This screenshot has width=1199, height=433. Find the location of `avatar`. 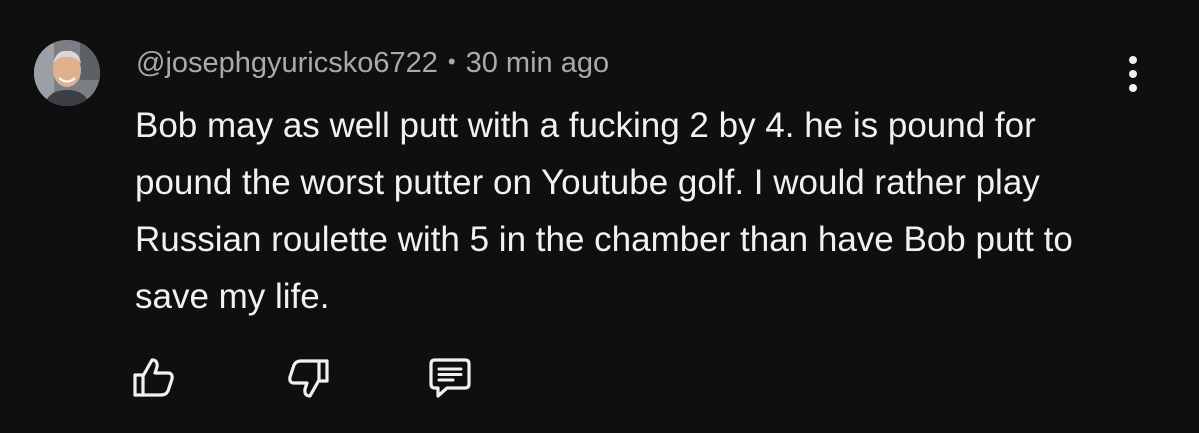

avatar is located at coordinates (67, 73).